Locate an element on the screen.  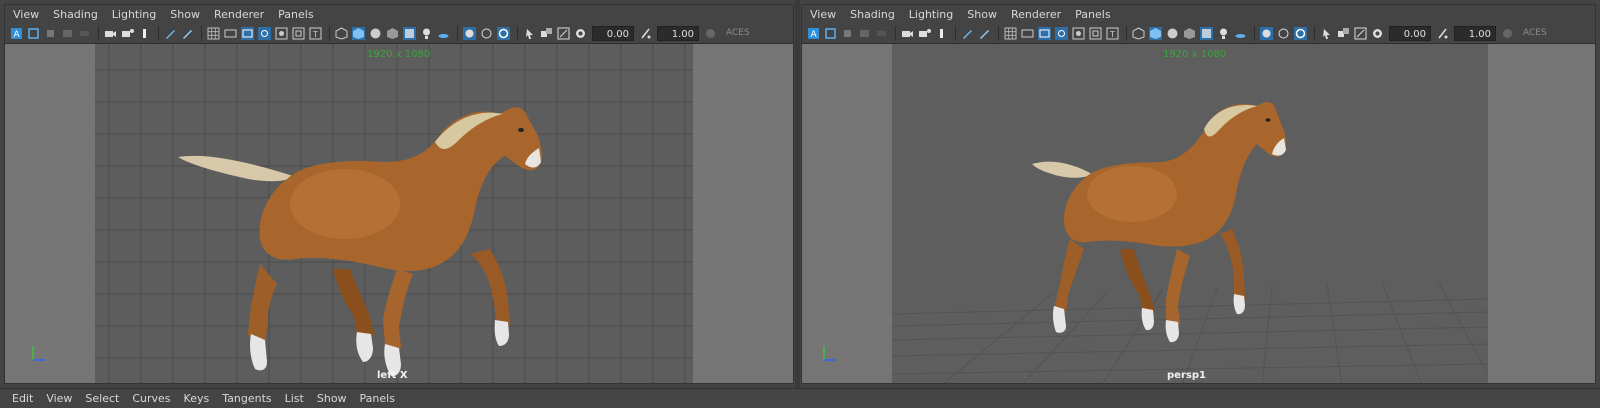
menu-curves: Curves is located at coordinates (151, 398).